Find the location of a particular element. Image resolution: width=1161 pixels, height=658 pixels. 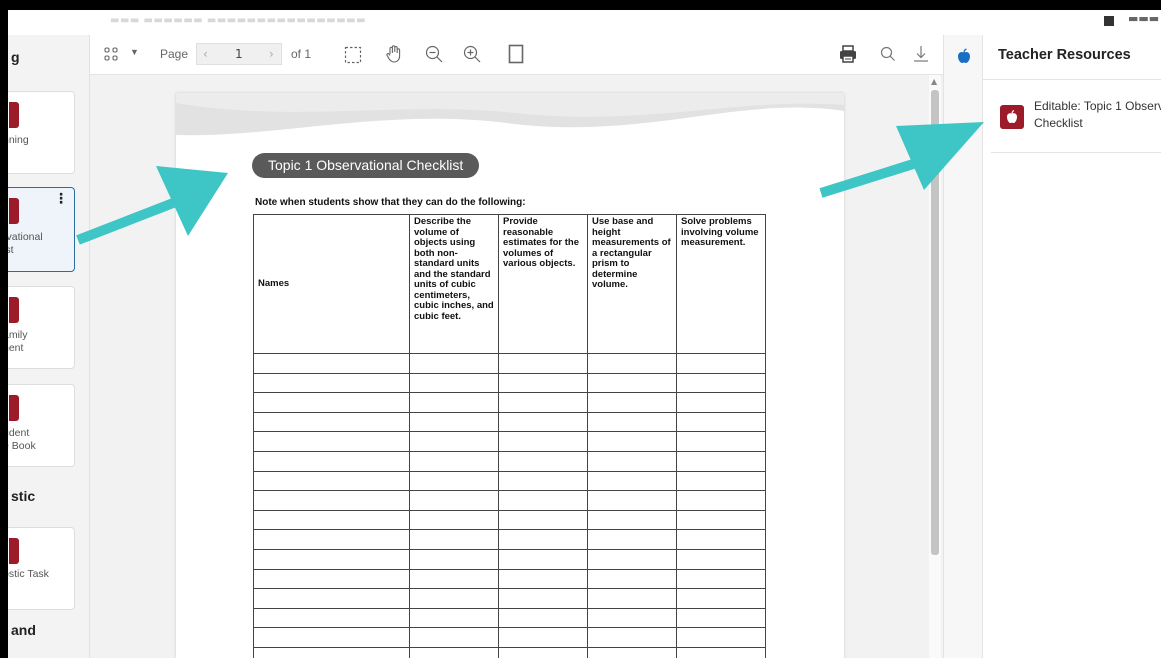

chevron-down-icon: ▼ is located at coordinates (134, 52).